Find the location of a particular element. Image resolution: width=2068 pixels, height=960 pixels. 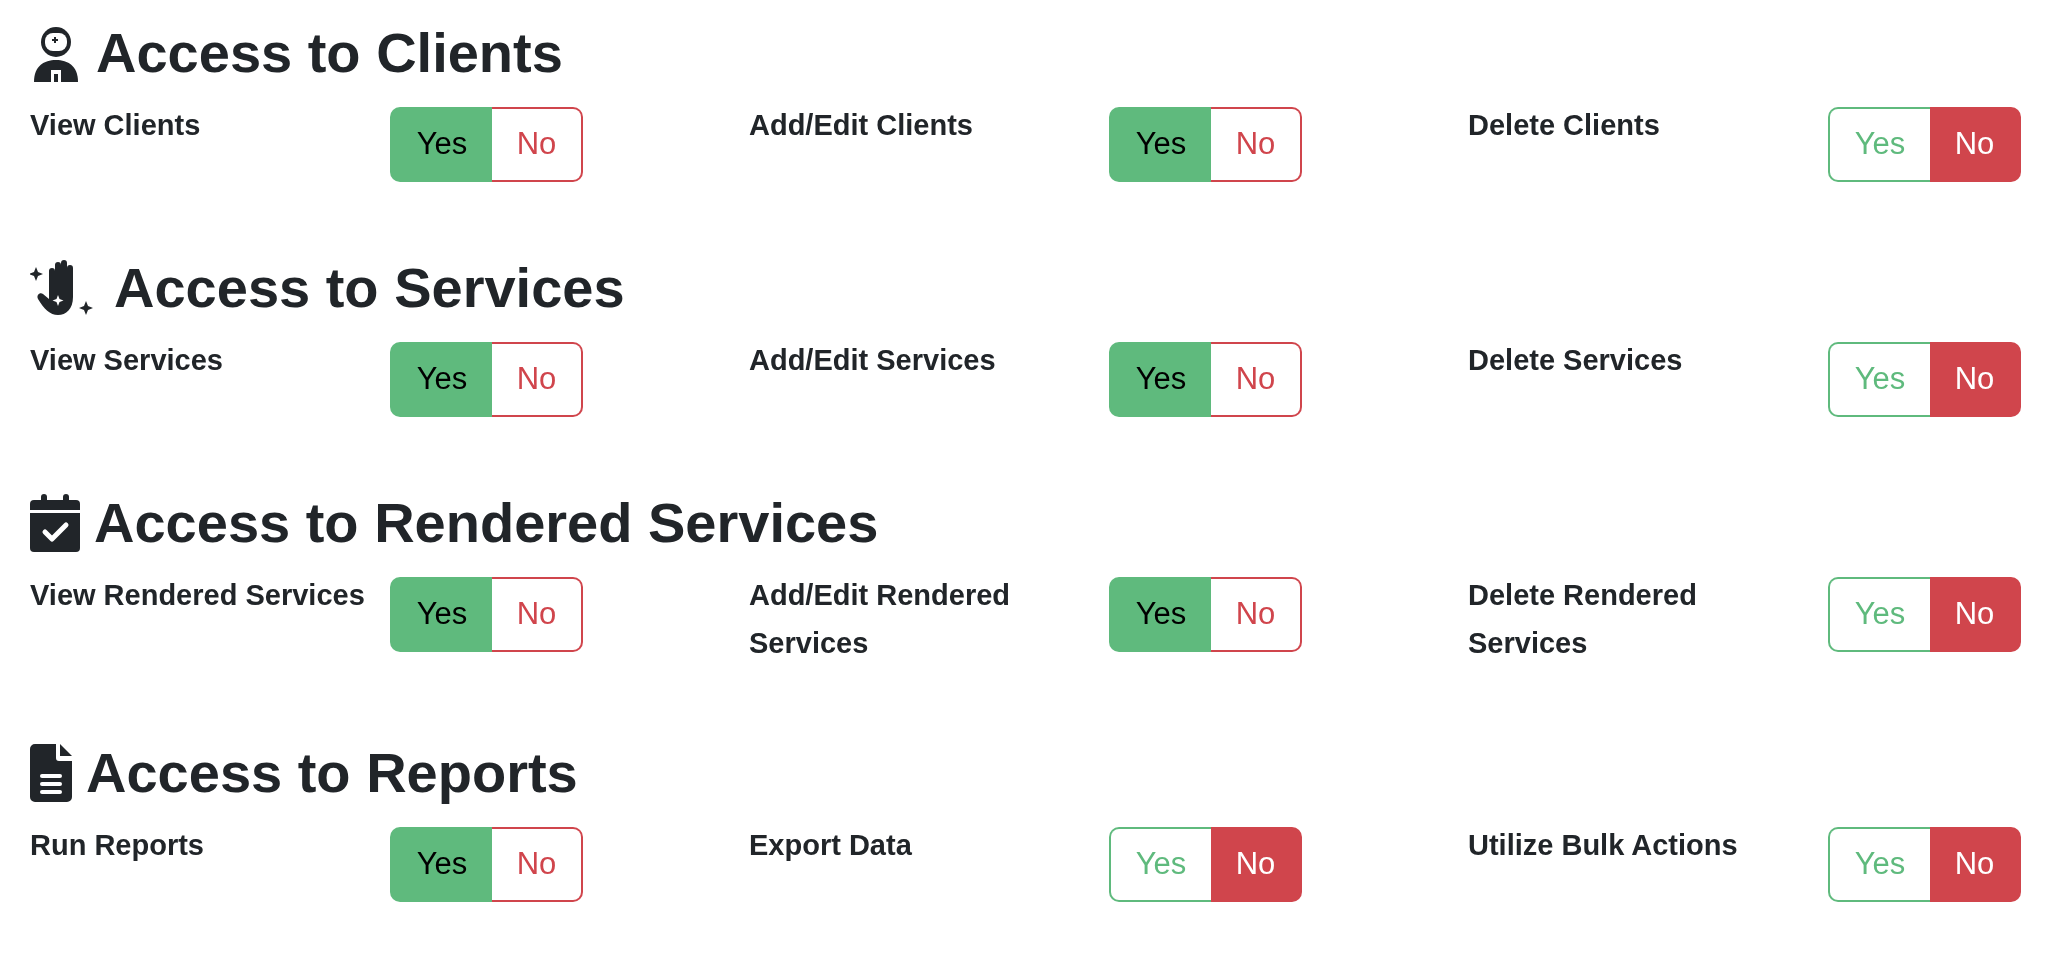

permission-label: View Rendered Services is located at coordinates (198, 595).